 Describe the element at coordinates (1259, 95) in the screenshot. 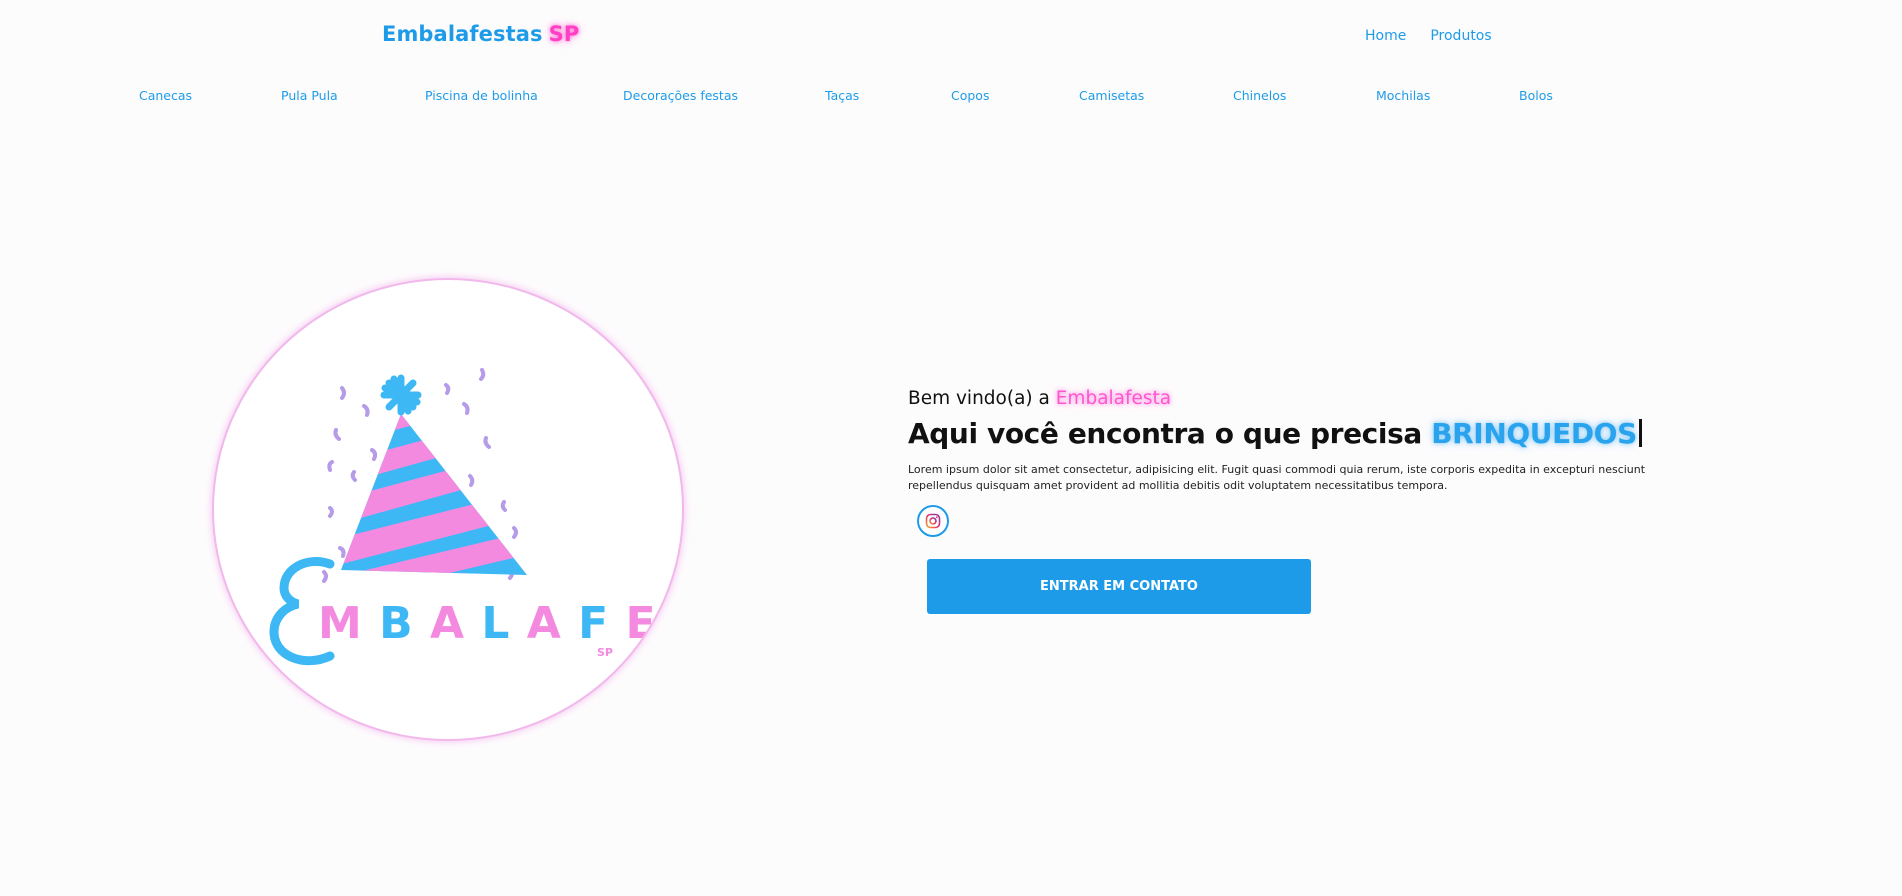

I see `category-link-chinelos: Chinelos` at that location.